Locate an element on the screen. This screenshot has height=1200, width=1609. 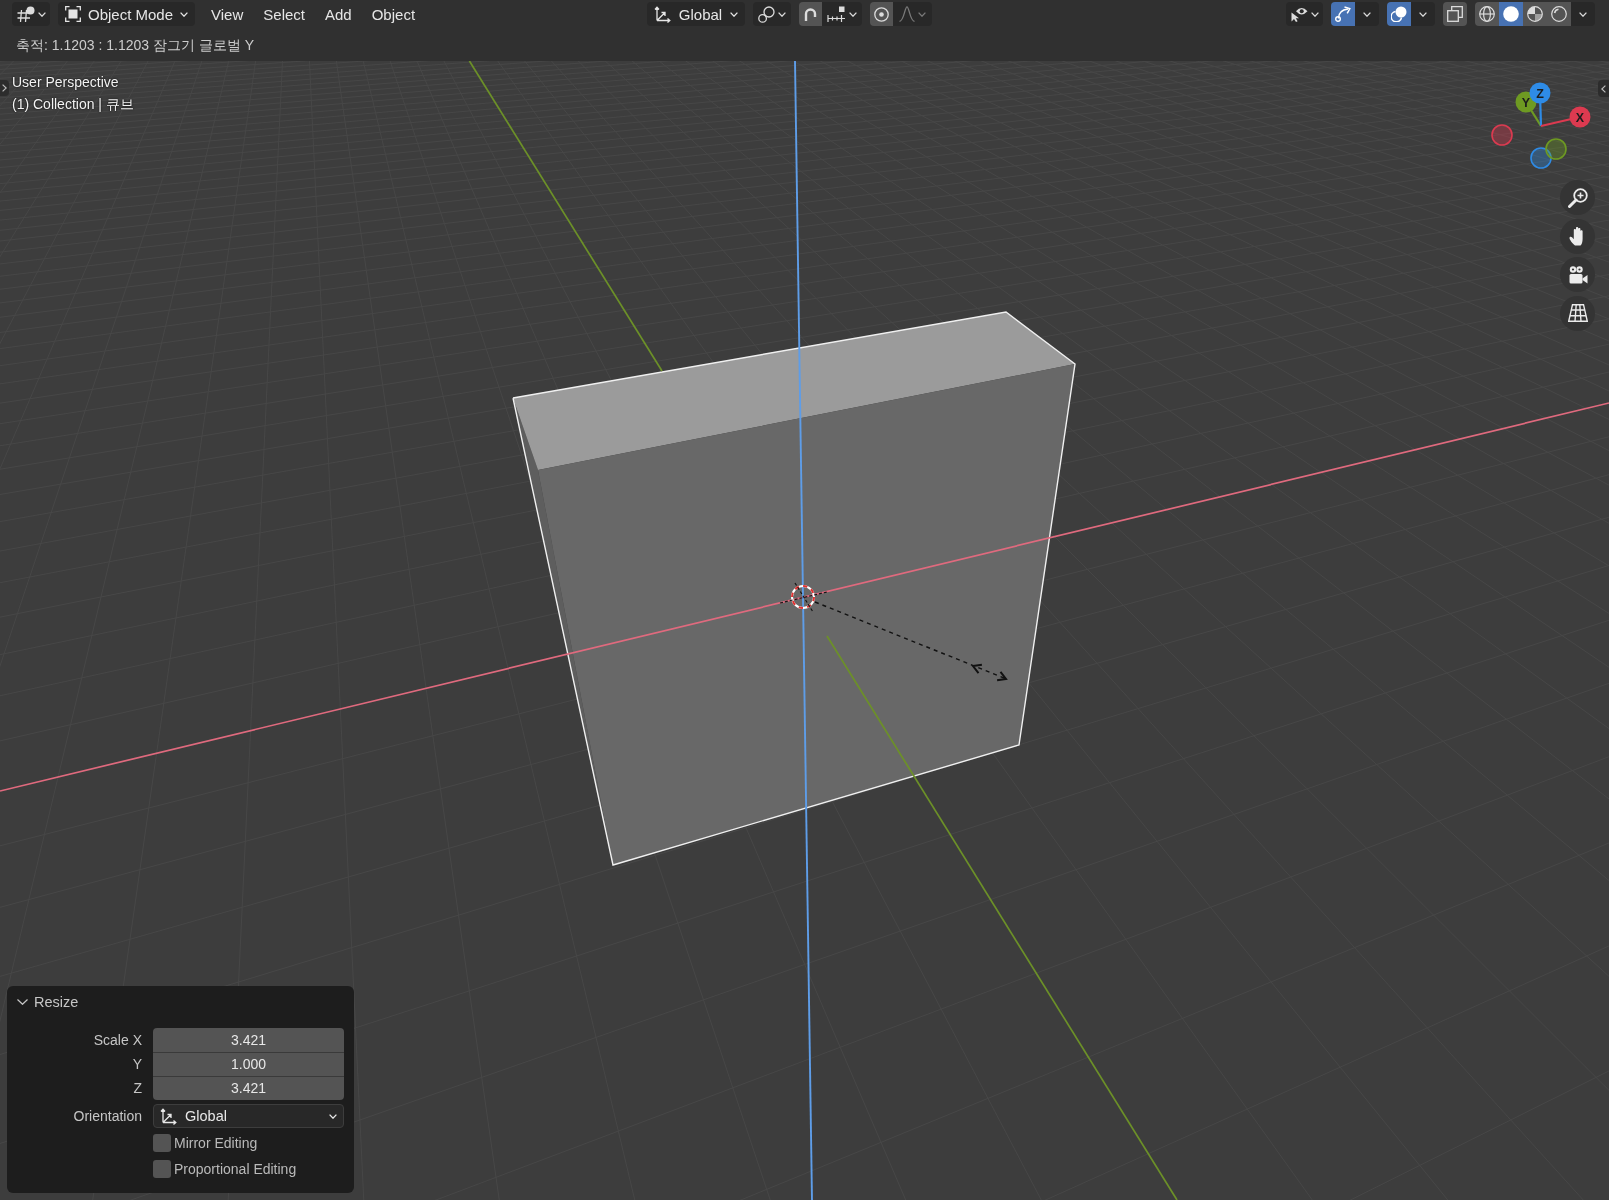
sidebar-tab is located at coordinates (1603, 88).